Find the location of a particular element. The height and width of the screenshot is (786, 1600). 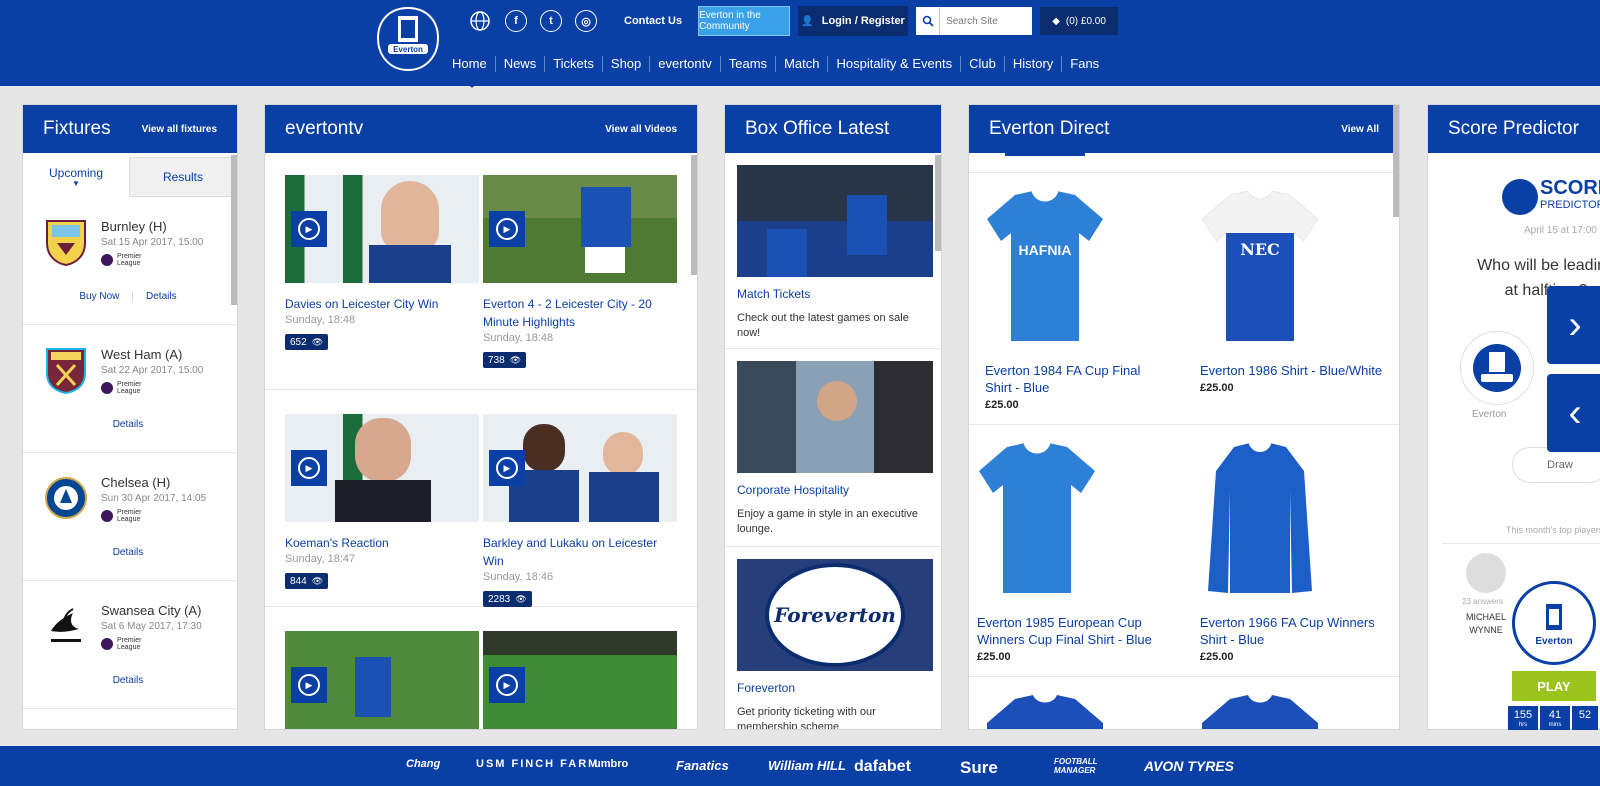

nav-home: Home is located at coordinates (470, 64).